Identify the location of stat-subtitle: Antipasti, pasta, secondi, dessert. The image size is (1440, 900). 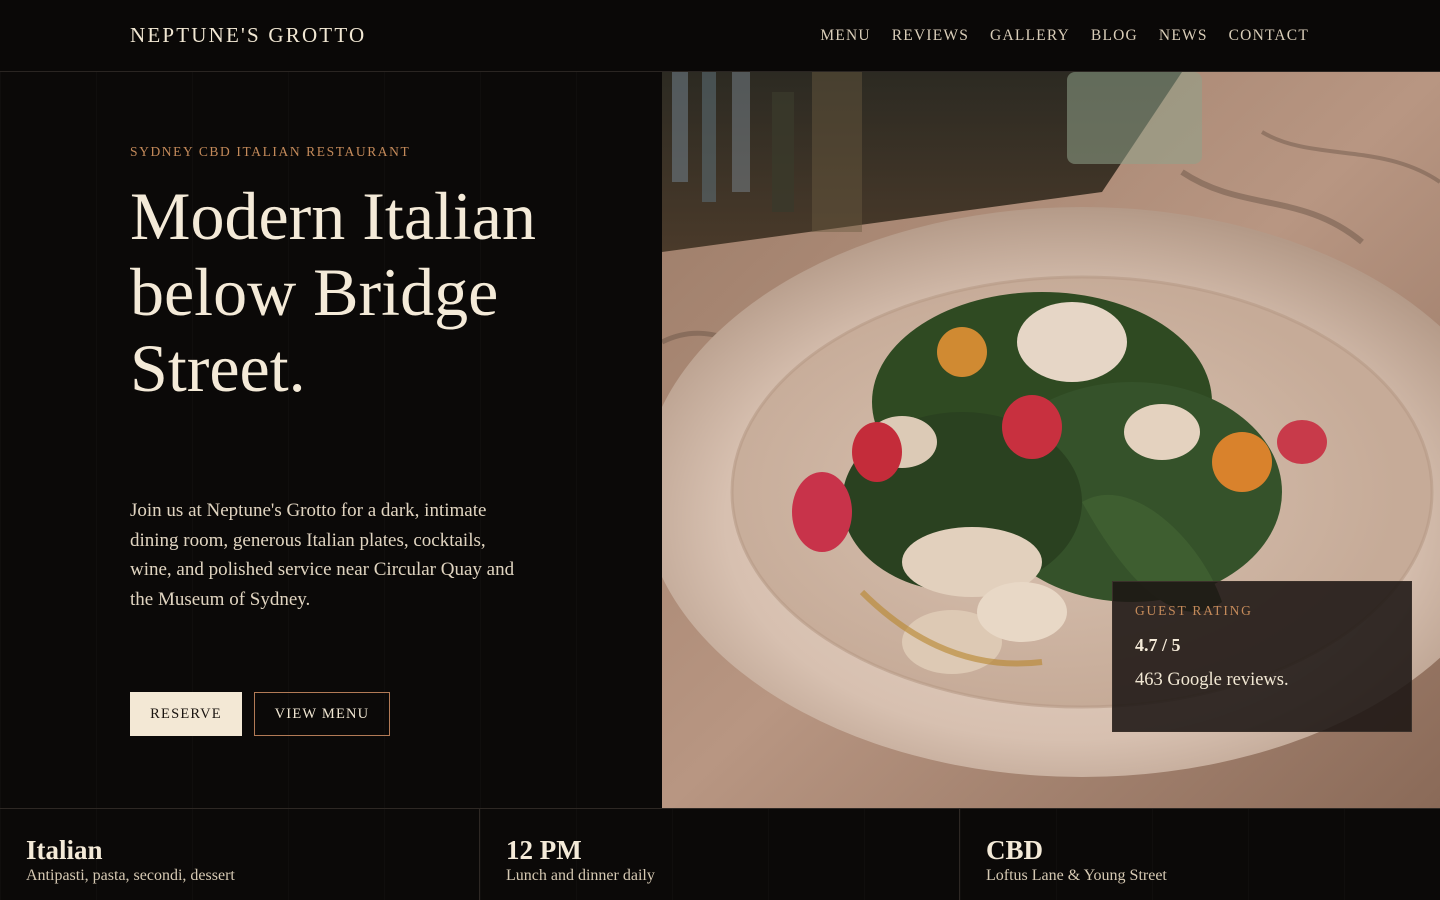
(130, 875).